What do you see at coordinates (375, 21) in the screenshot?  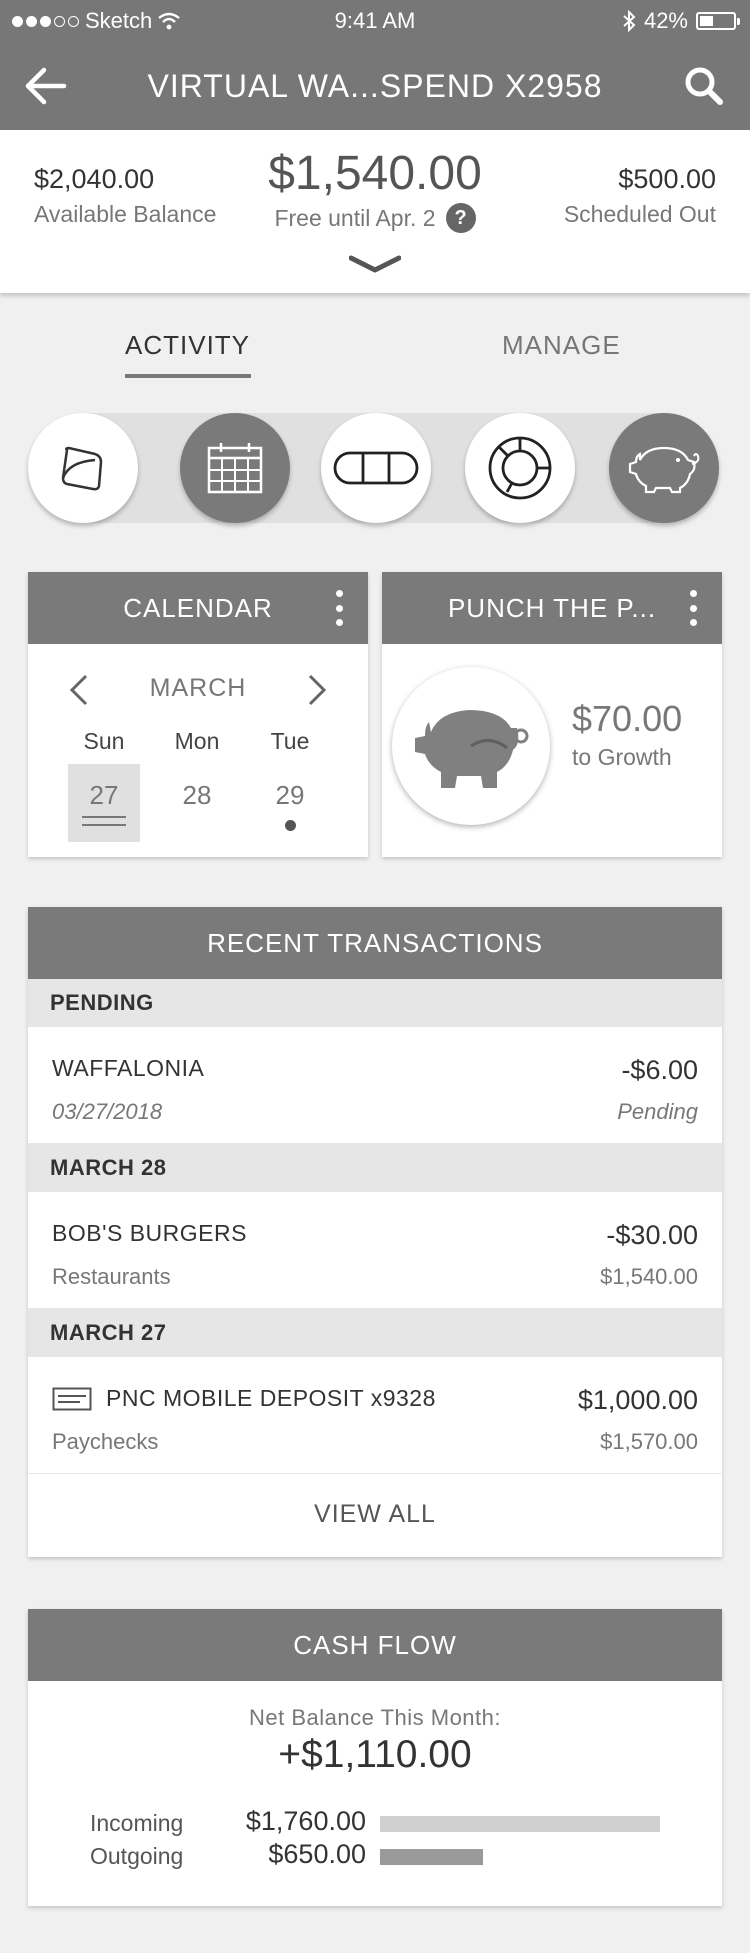 I see `status-bar: Sketch 9:41 AM 42%` at bounding box center [375, 21].